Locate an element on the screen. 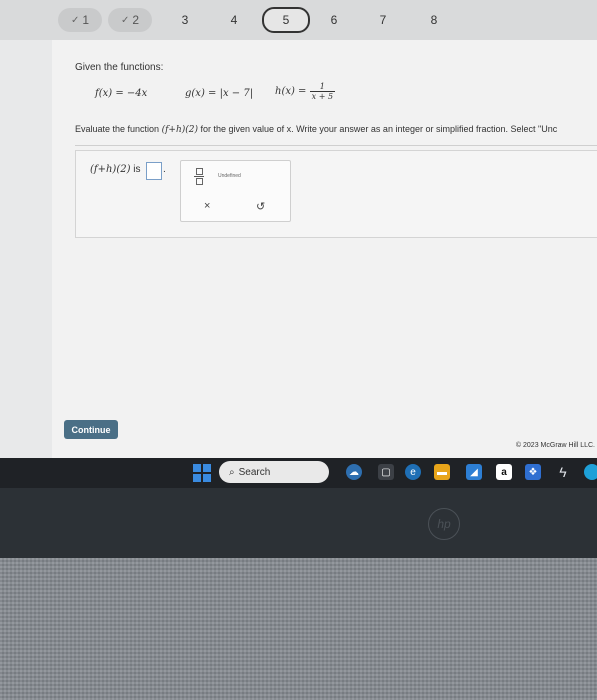  fraction-numerator: 1 is located at coordinates (322, 86).